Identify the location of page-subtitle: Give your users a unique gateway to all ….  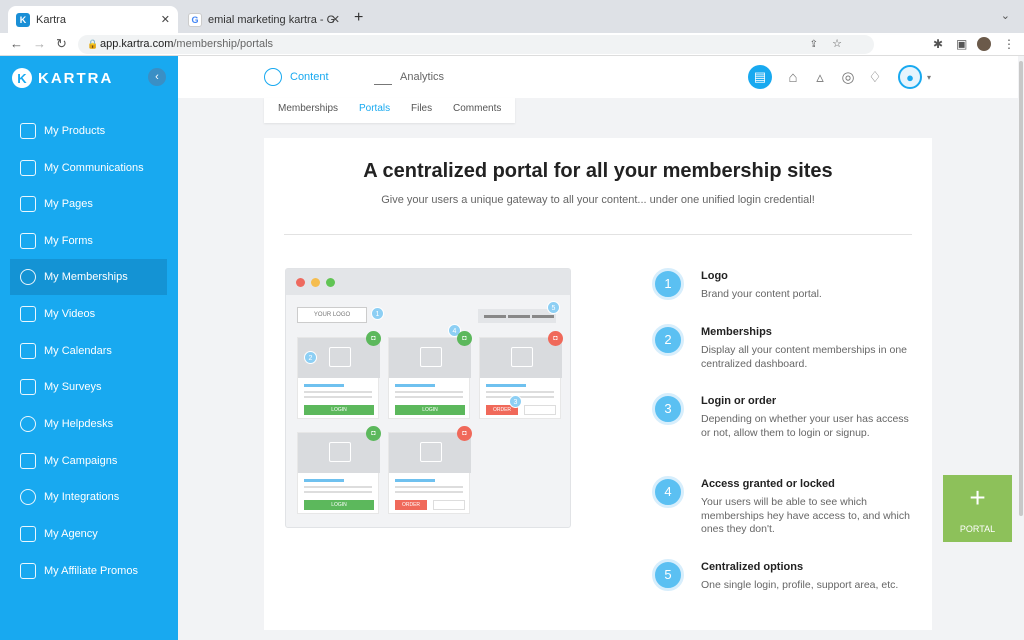
(598, 200).